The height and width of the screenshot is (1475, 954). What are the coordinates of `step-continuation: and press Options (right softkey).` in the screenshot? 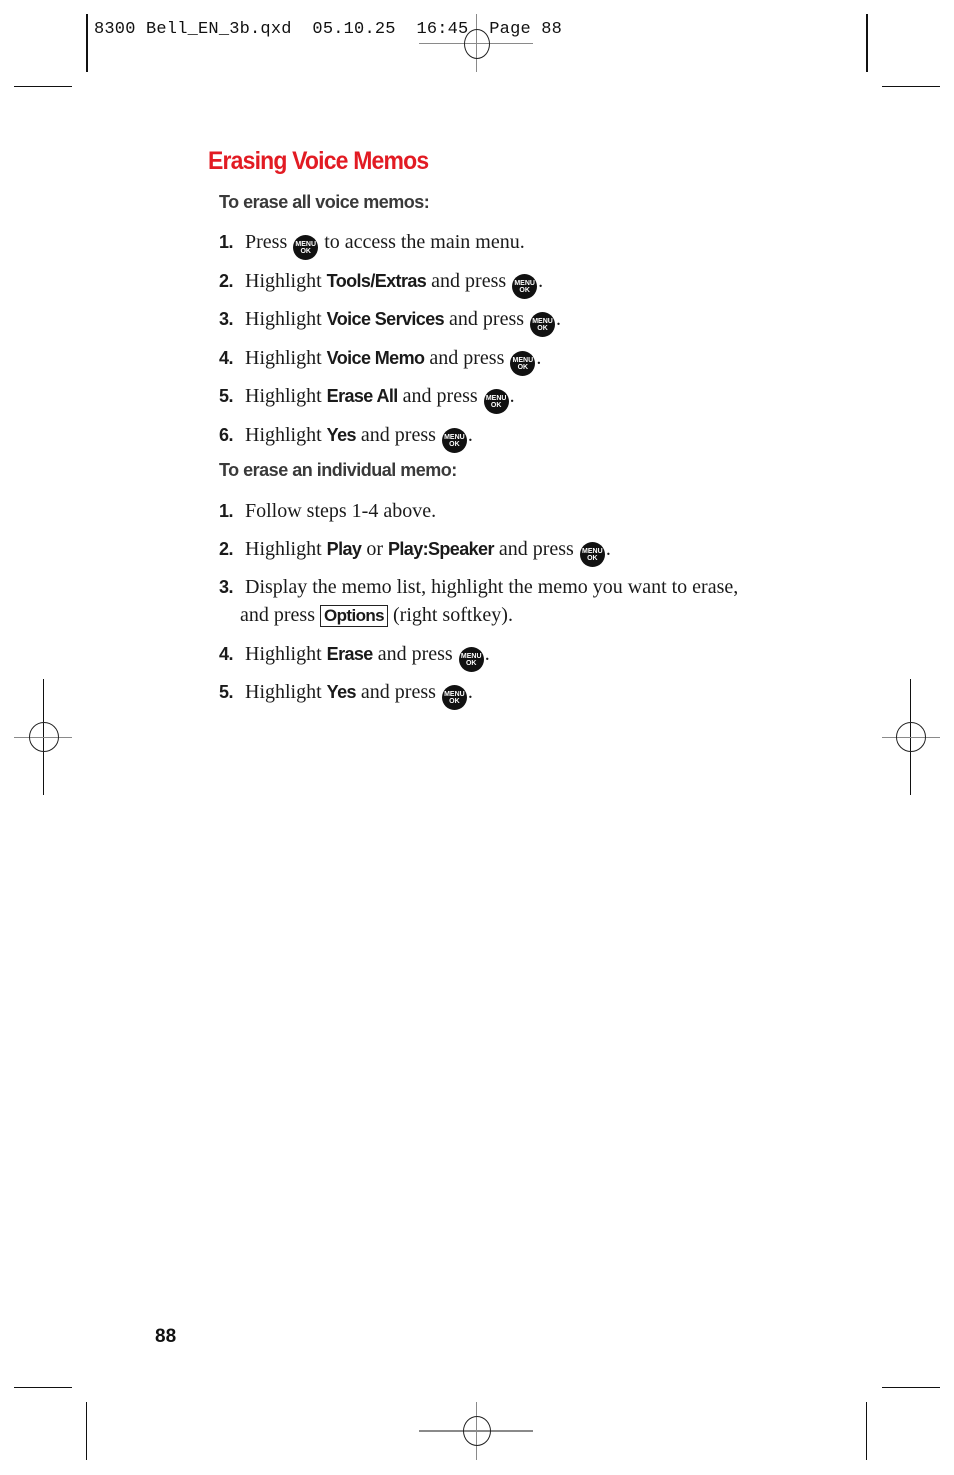 It's located at (478, 615).